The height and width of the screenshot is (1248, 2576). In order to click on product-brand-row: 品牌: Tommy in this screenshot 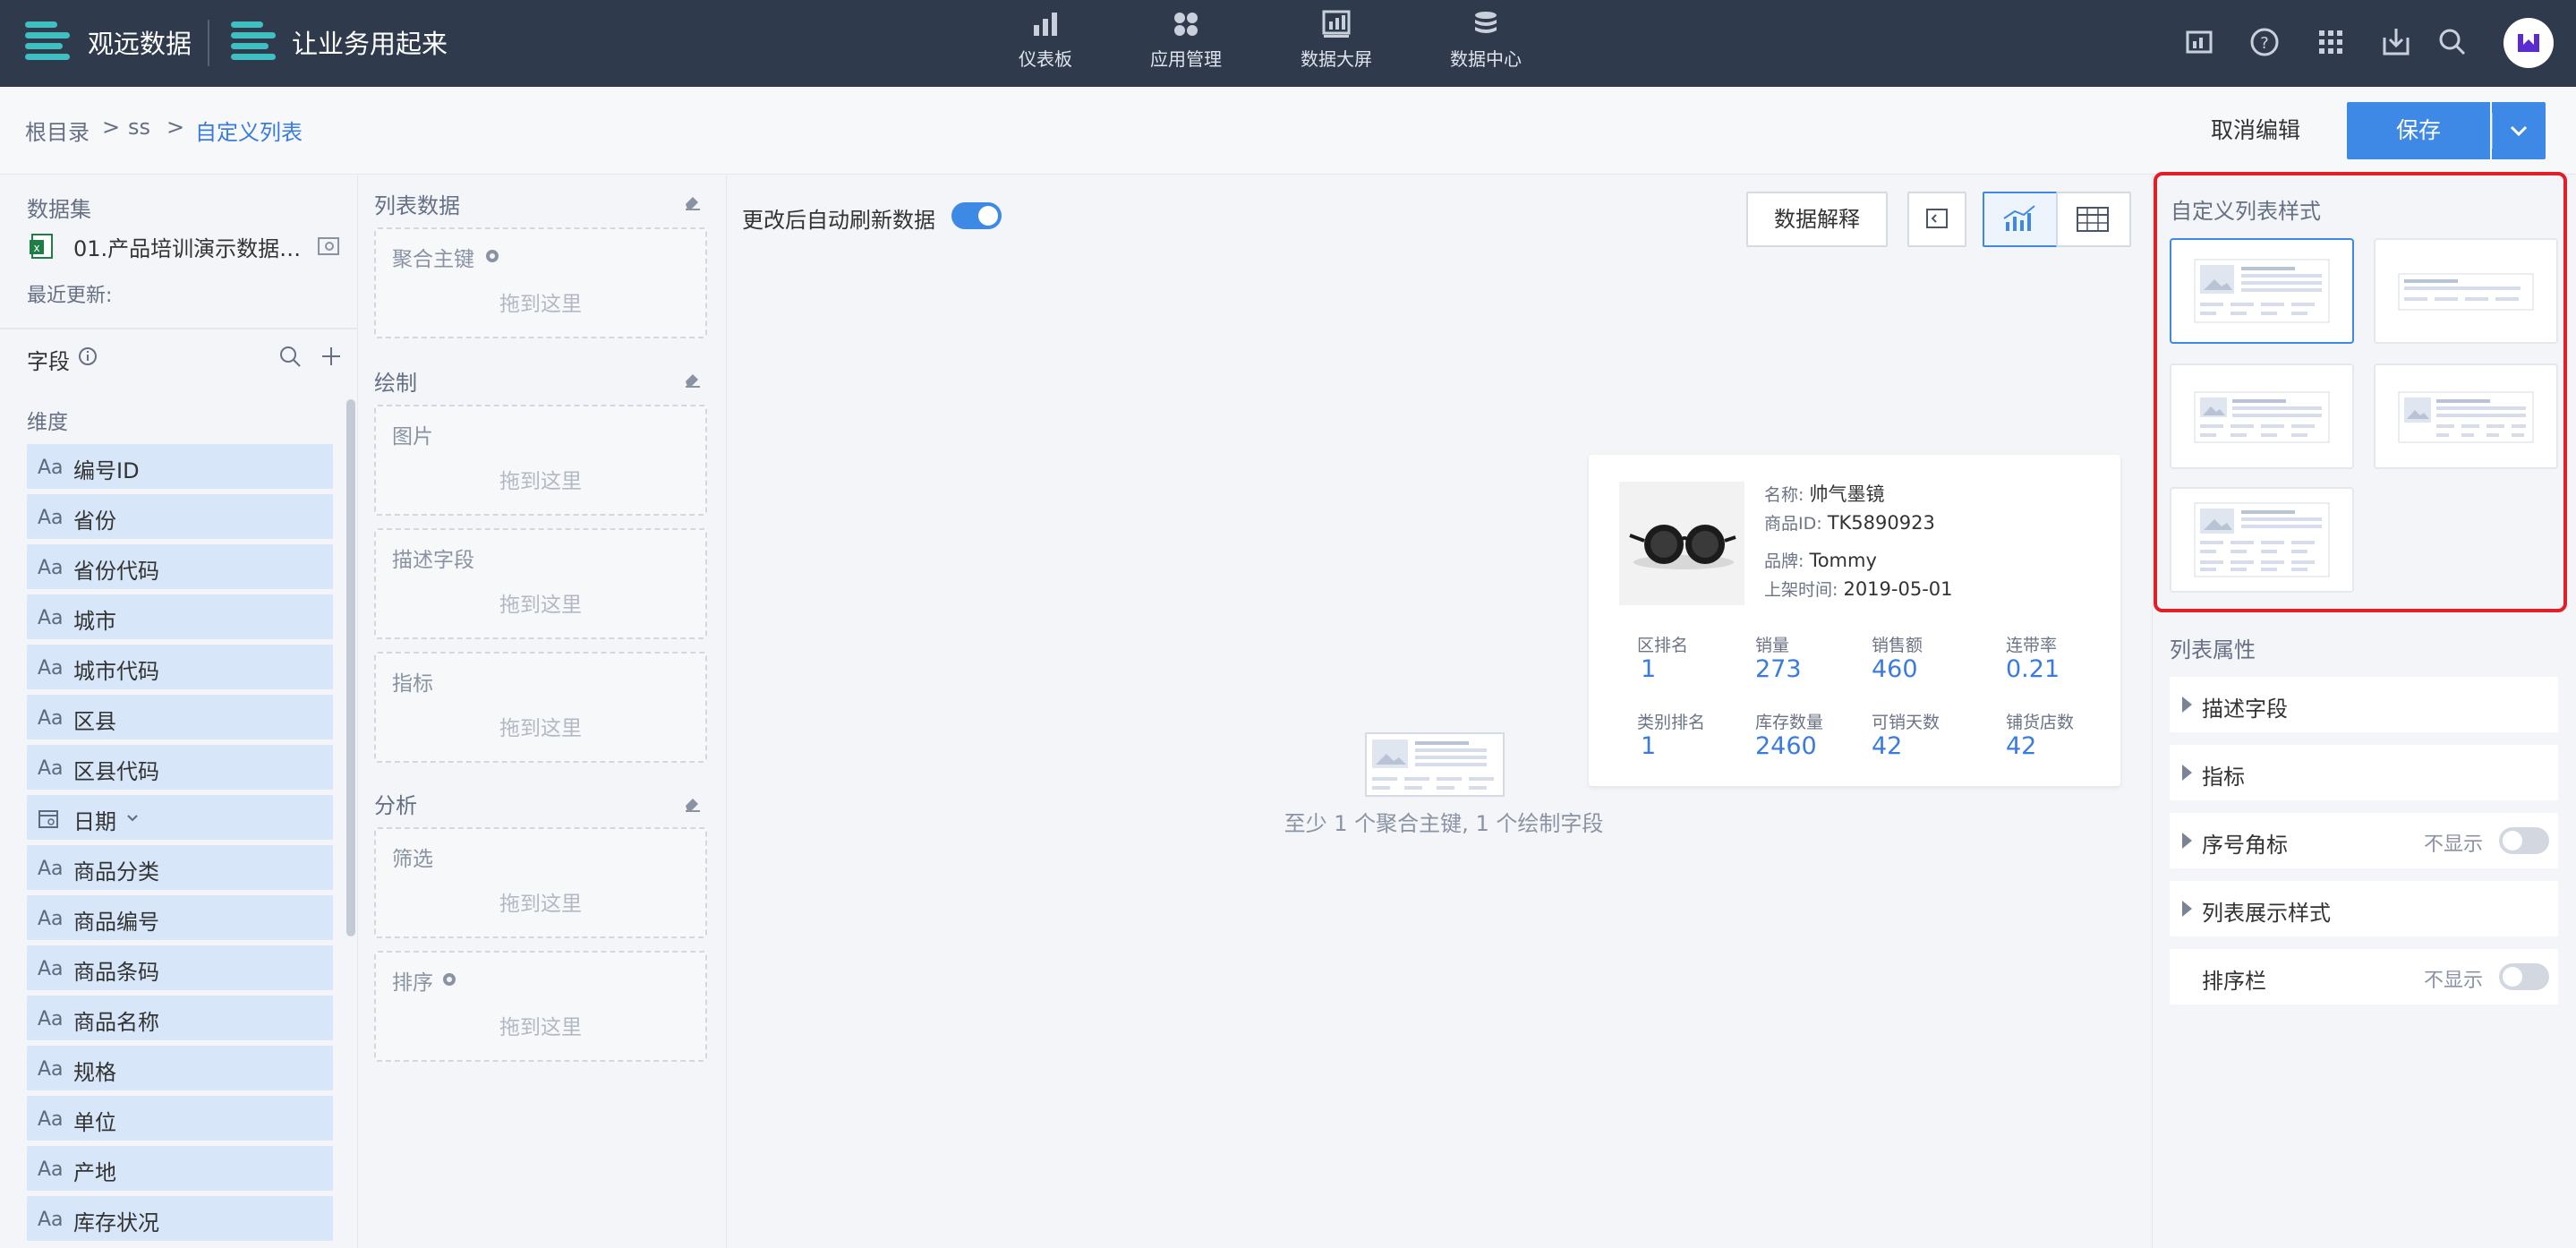, I will do `click(1820, 560)`.